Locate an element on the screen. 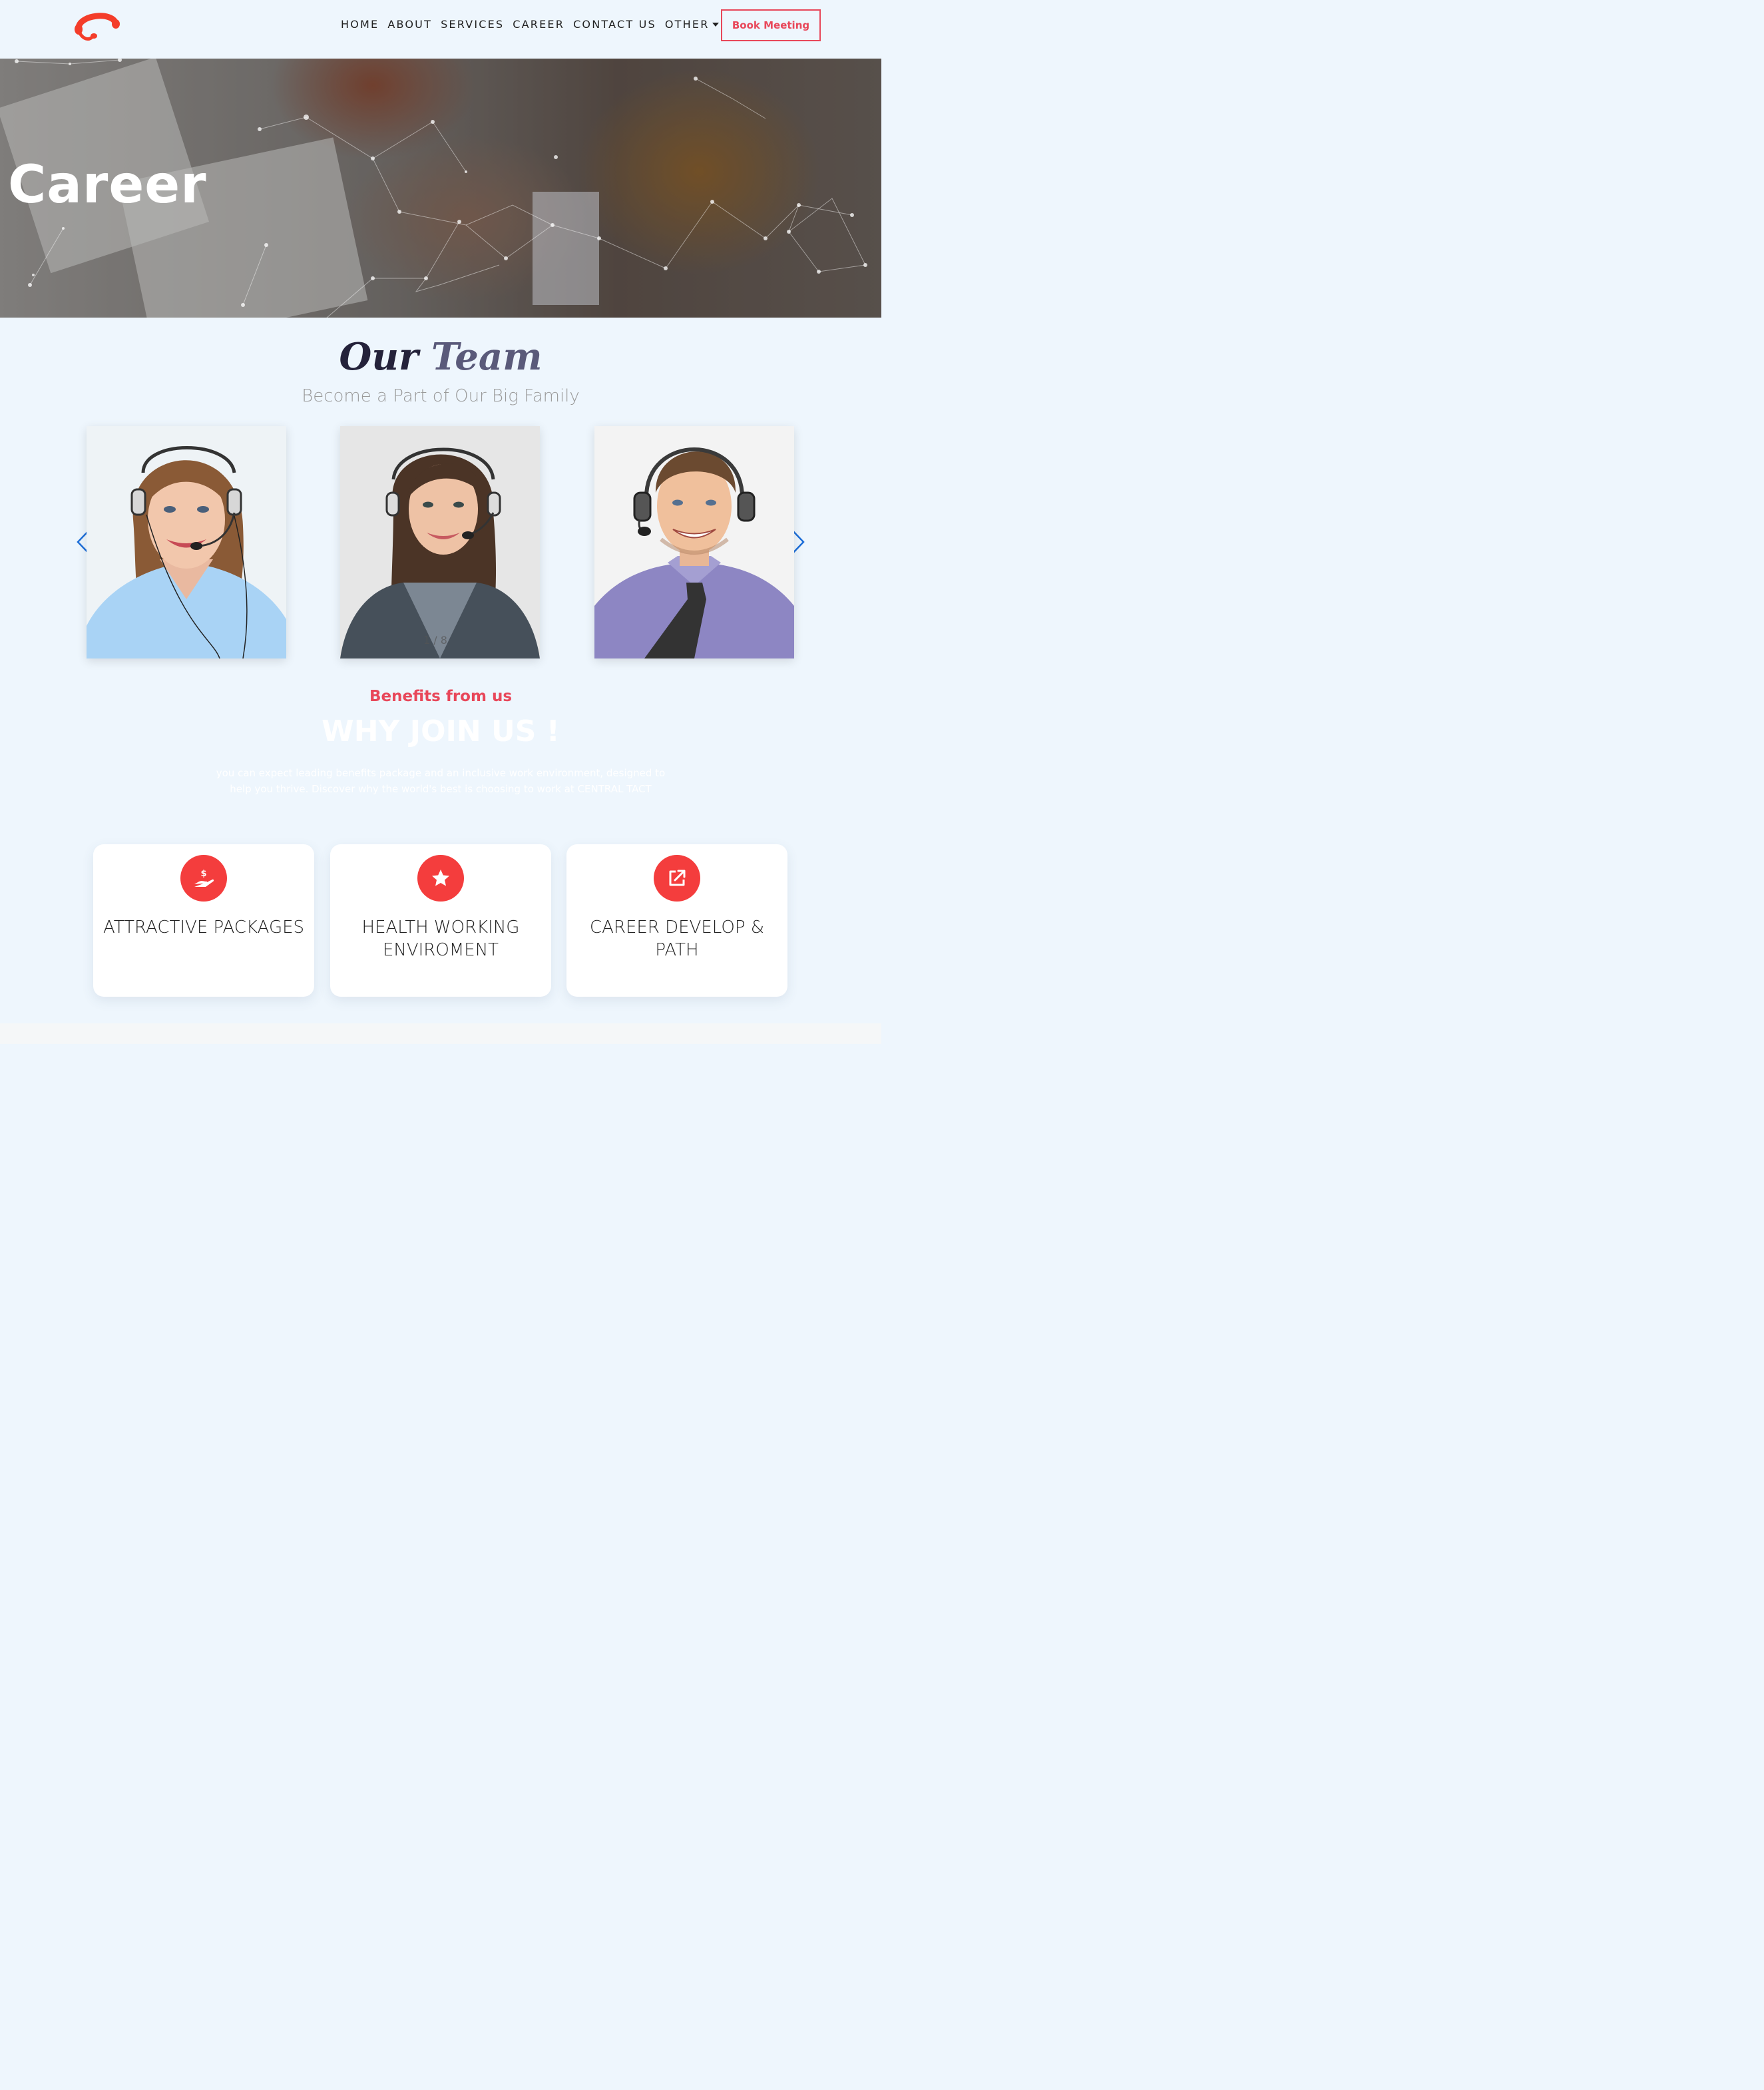 This screenshot has height=2090, width=1764. star-icon is located at coordinates (440, 878).